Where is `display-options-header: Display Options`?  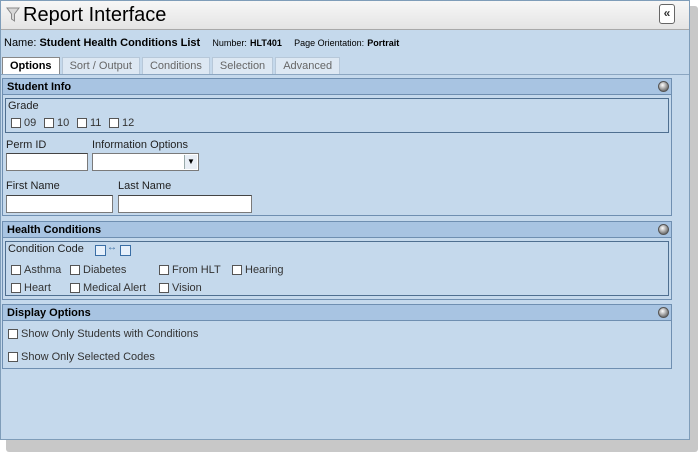 display-options-header: Display Options is located at coordinates (337, 312).